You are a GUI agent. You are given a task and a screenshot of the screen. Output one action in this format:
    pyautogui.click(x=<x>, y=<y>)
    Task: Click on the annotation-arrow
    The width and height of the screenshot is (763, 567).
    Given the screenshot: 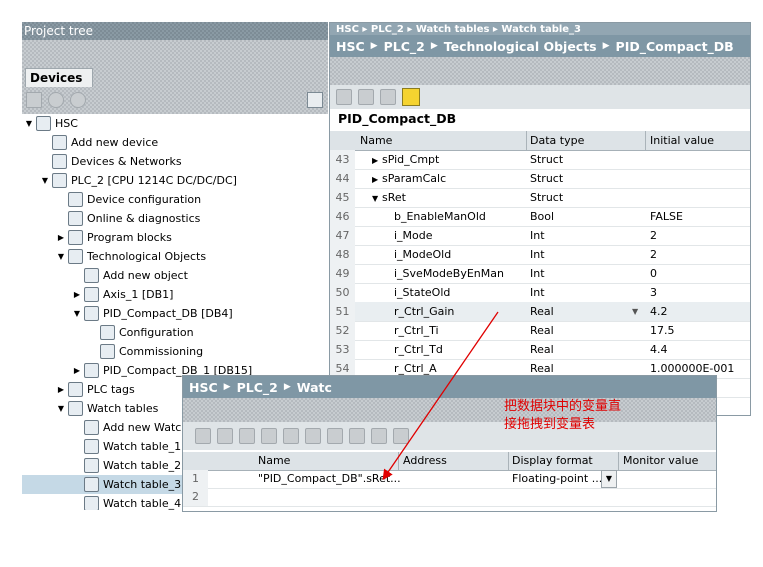 What is the action you would take?
    pyautogui.click(x=440, y=396)
    